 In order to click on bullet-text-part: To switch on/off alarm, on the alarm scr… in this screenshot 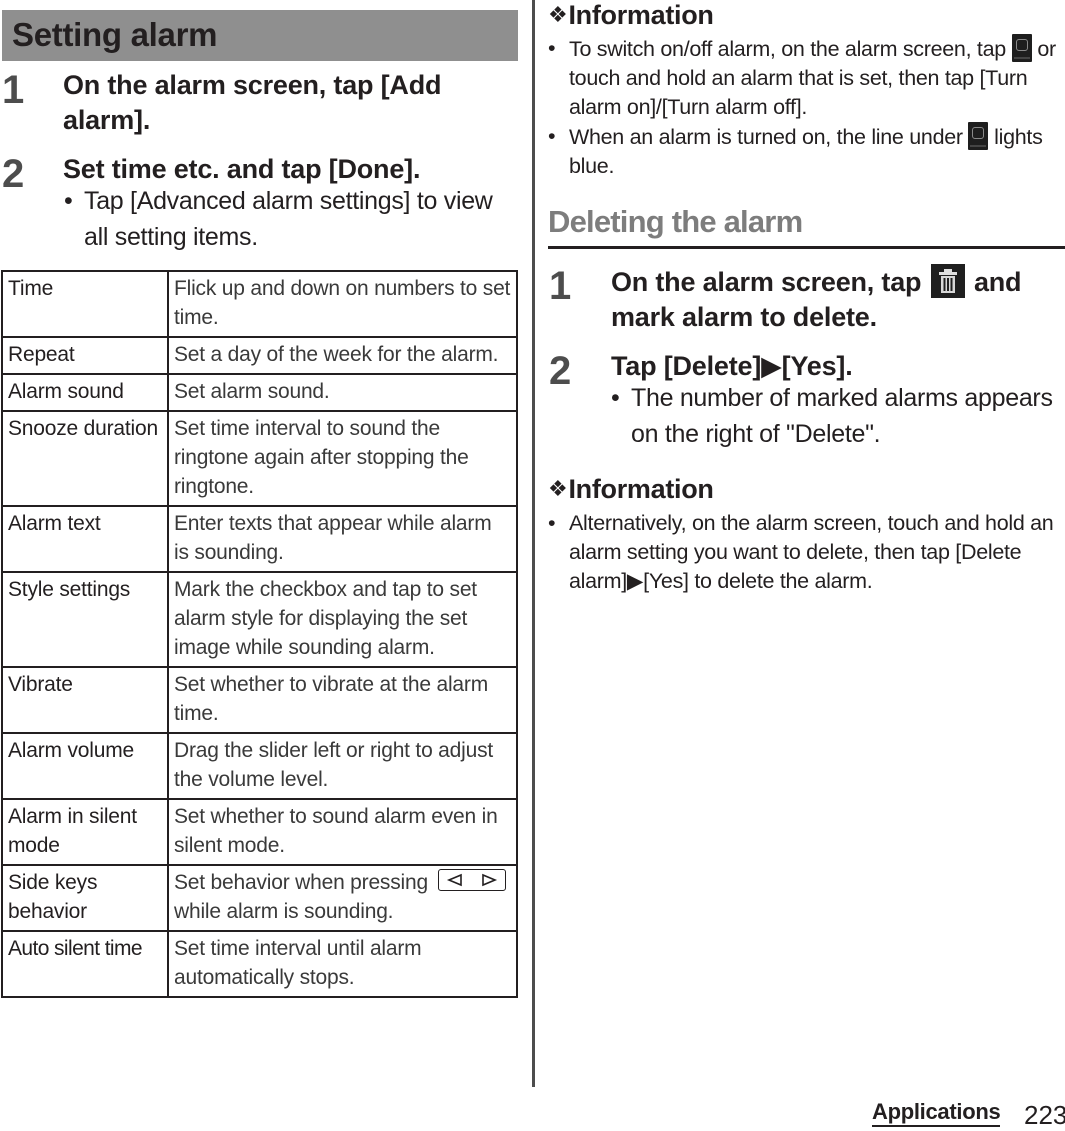, I will do `click(787, 49)`.